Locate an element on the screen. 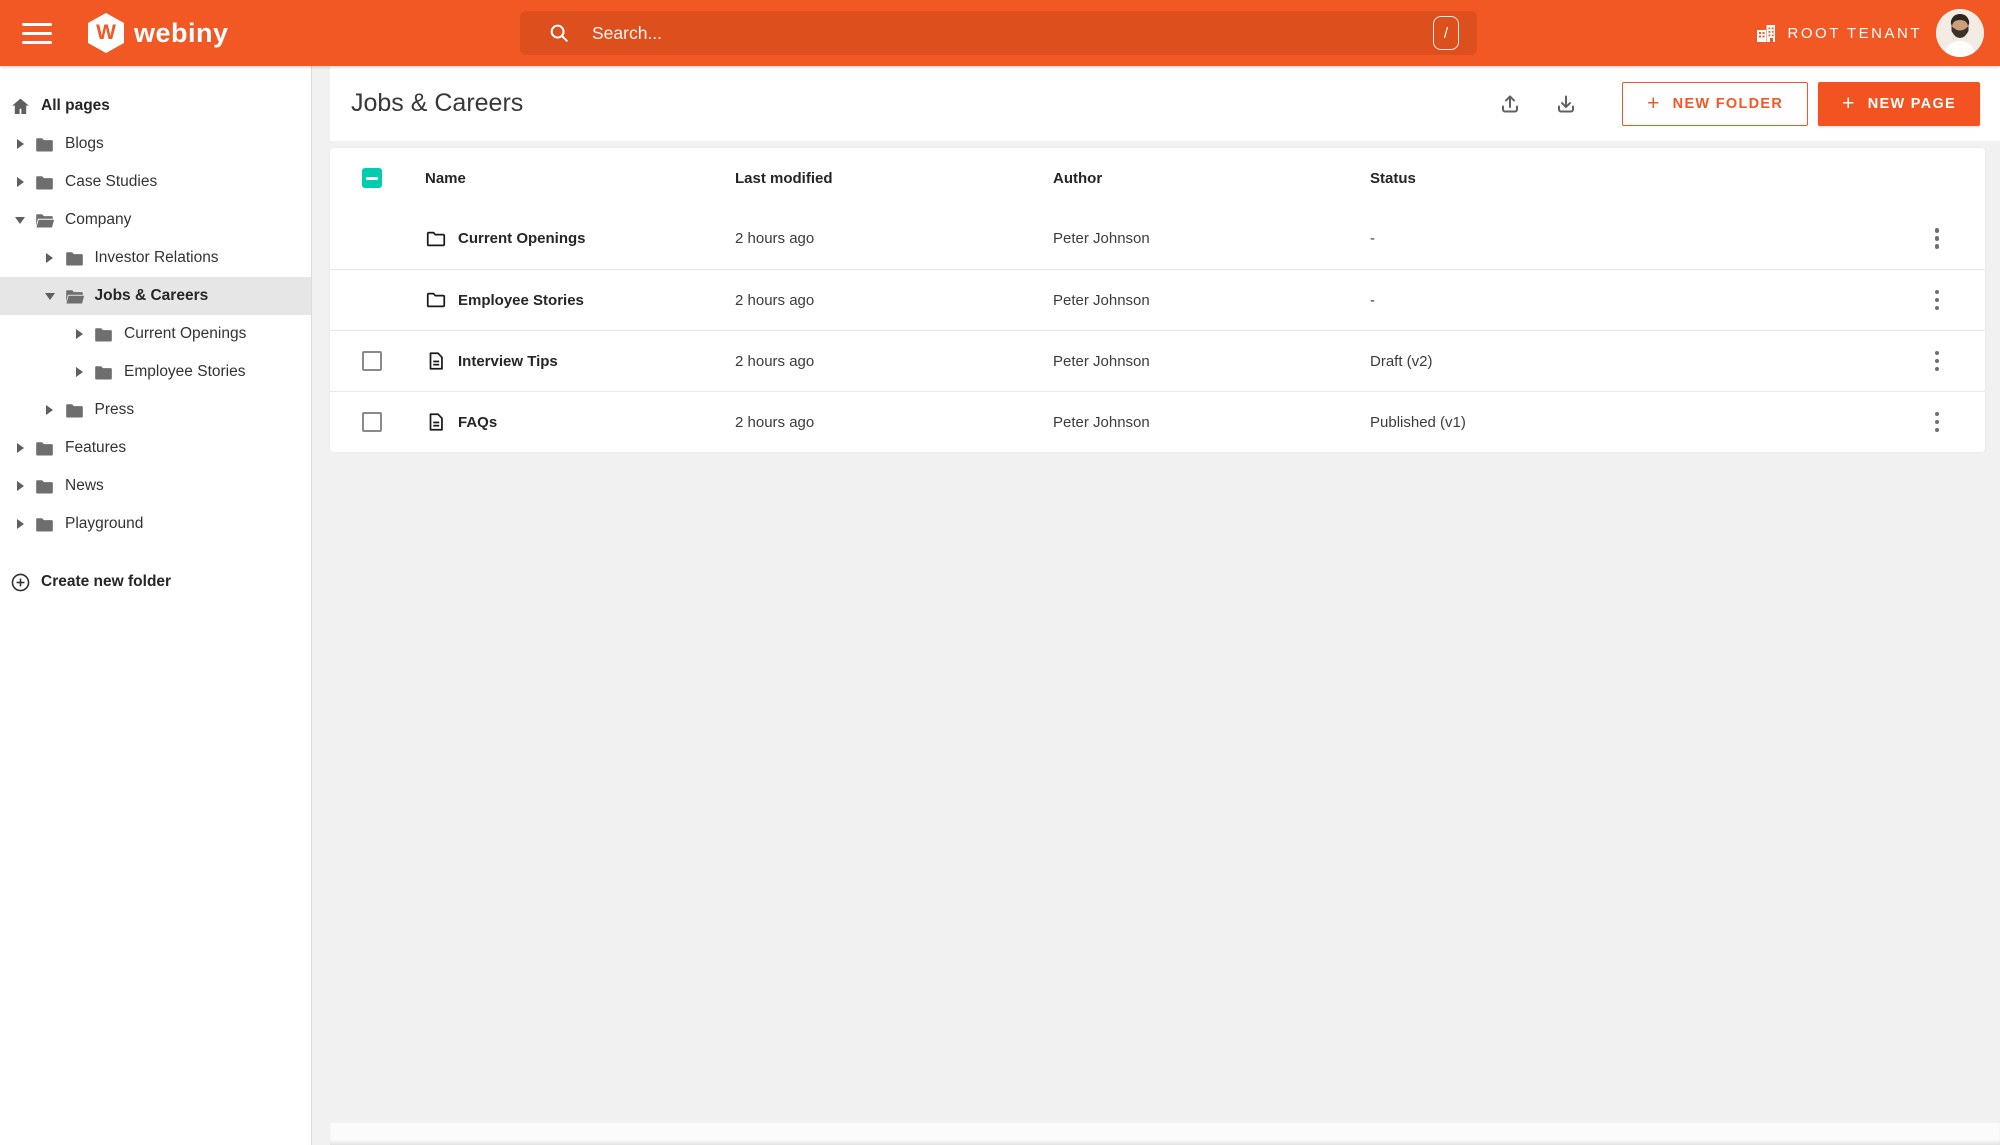  circle-plus-icon is located at coordinates (20, 582).